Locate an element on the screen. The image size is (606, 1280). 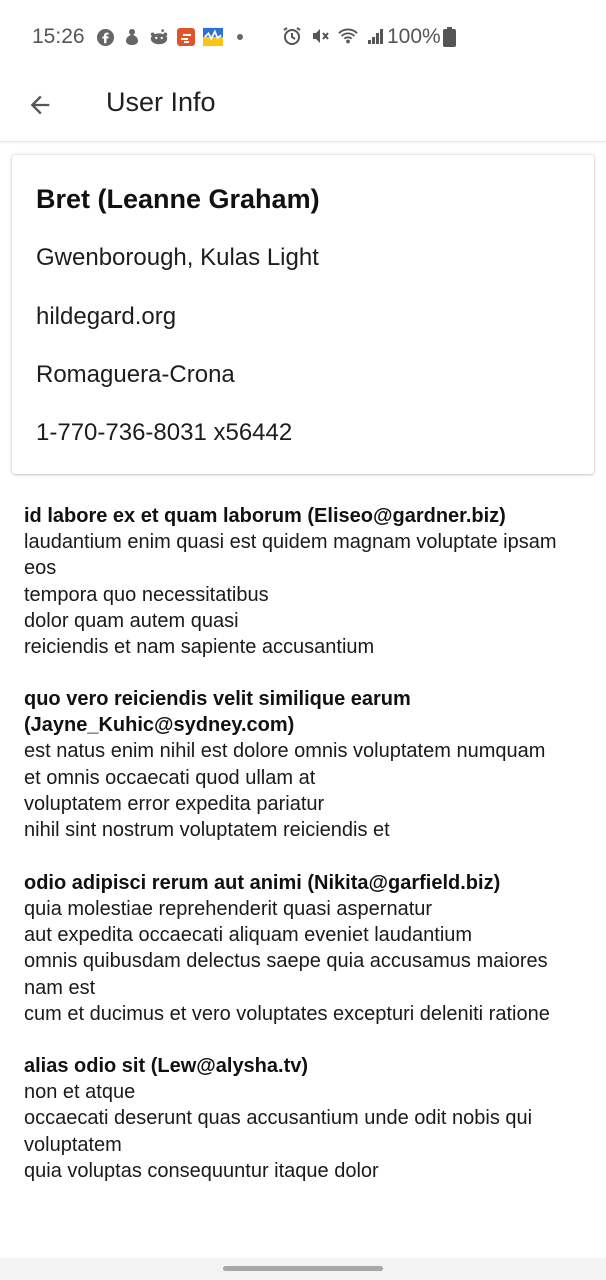
page-title: User Info is located at coordinates (161, 102).